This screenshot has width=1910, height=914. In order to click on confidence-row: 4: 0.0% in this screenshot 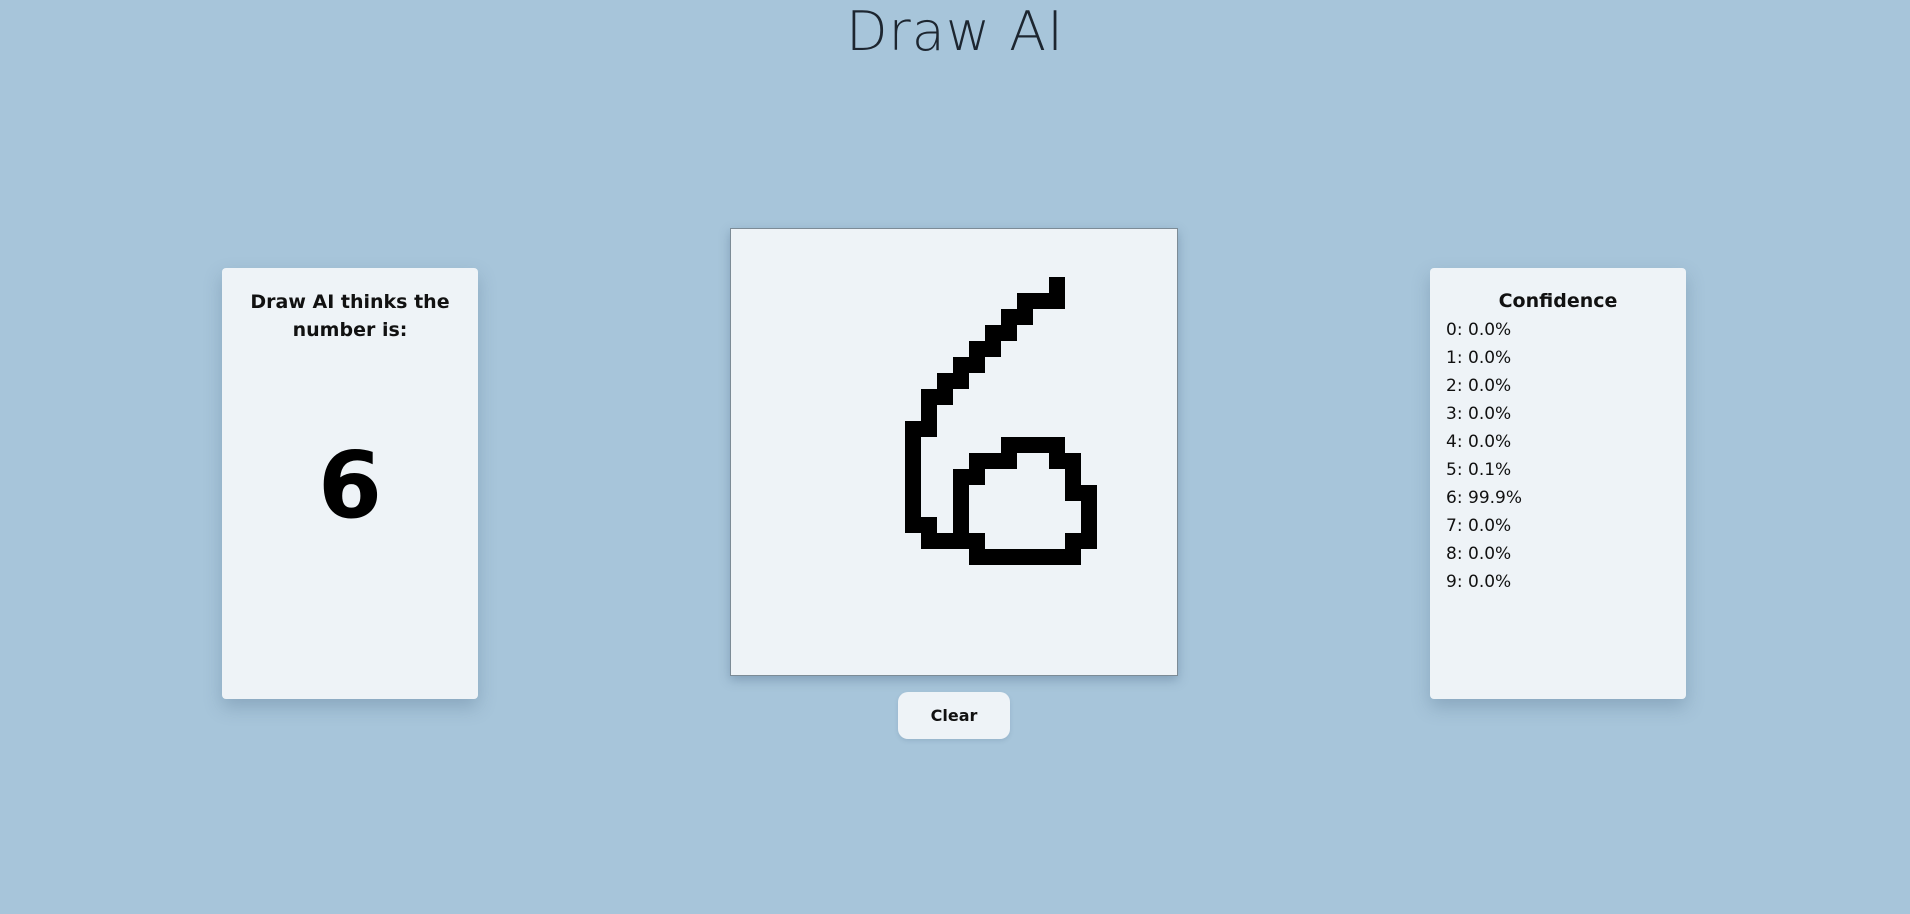, I will do `click(1566, 442)`.